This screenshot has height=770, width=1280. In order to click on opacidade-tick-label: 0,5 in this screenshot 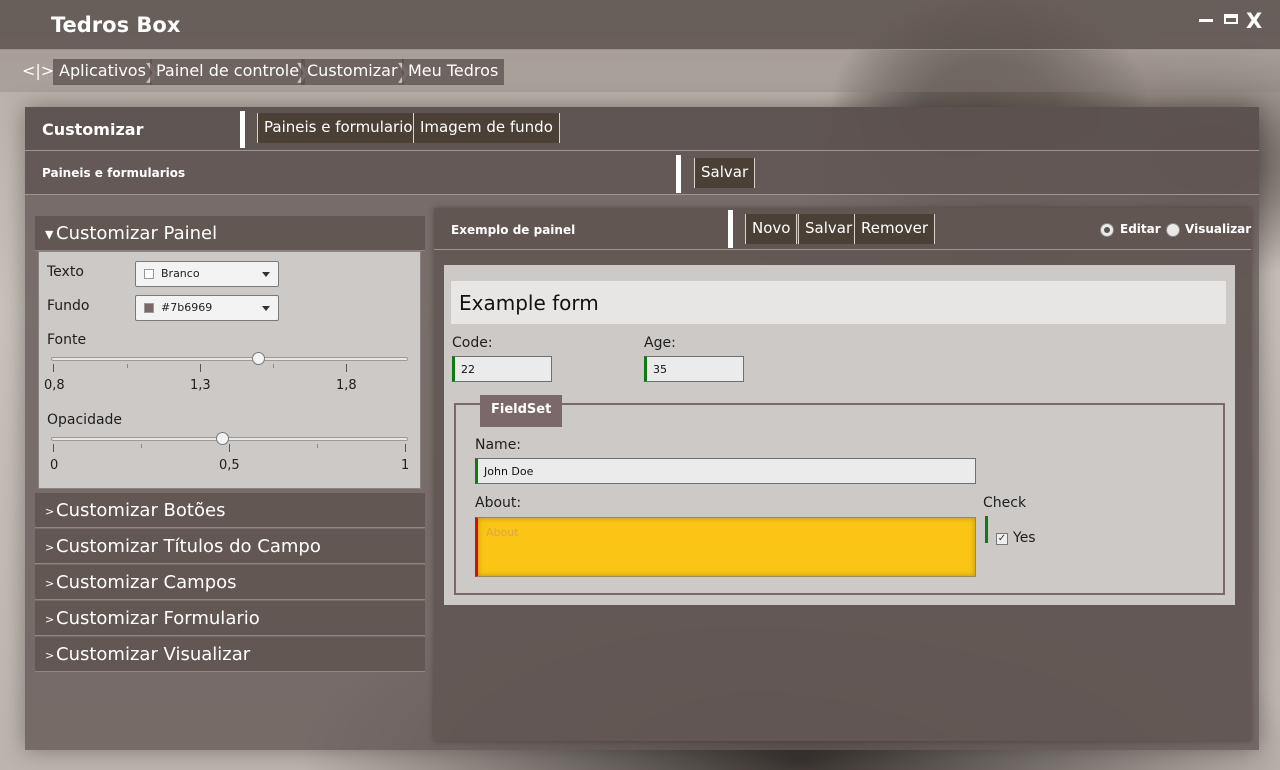, I will do `click(229, 465)`.